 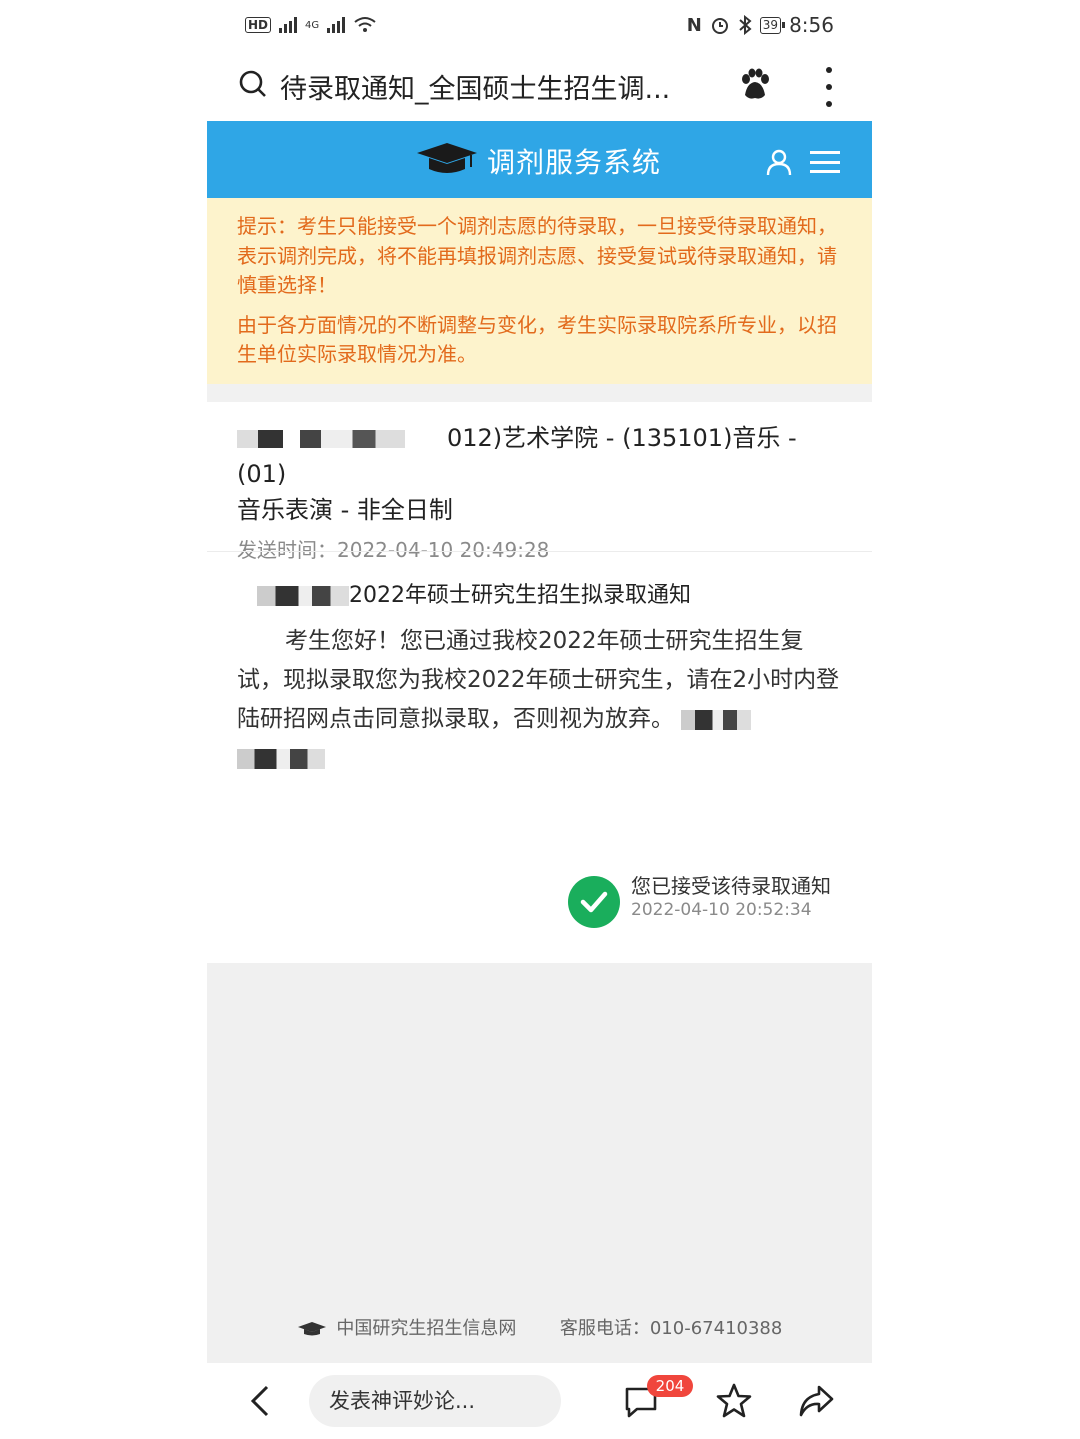 I want to click on program-line-2: 音乐表演 - 非全日制, so click(x=345, y=510).